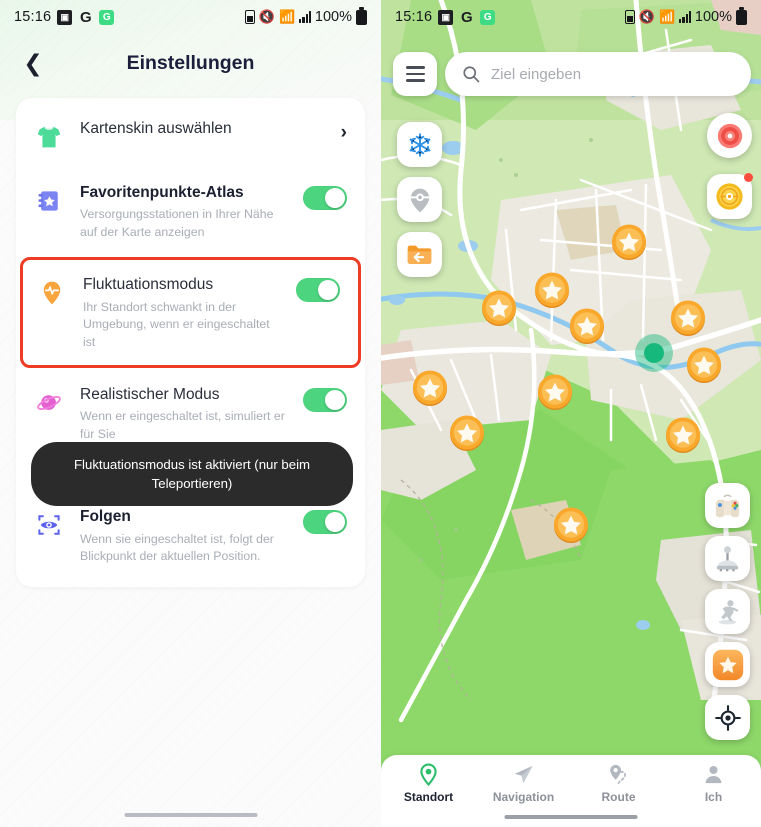 The height and width of the screenshot is (827, 761). Describe the element at coordinates (419, 199) in the screenshot. I see `pokeball-grey-icon` at that location.